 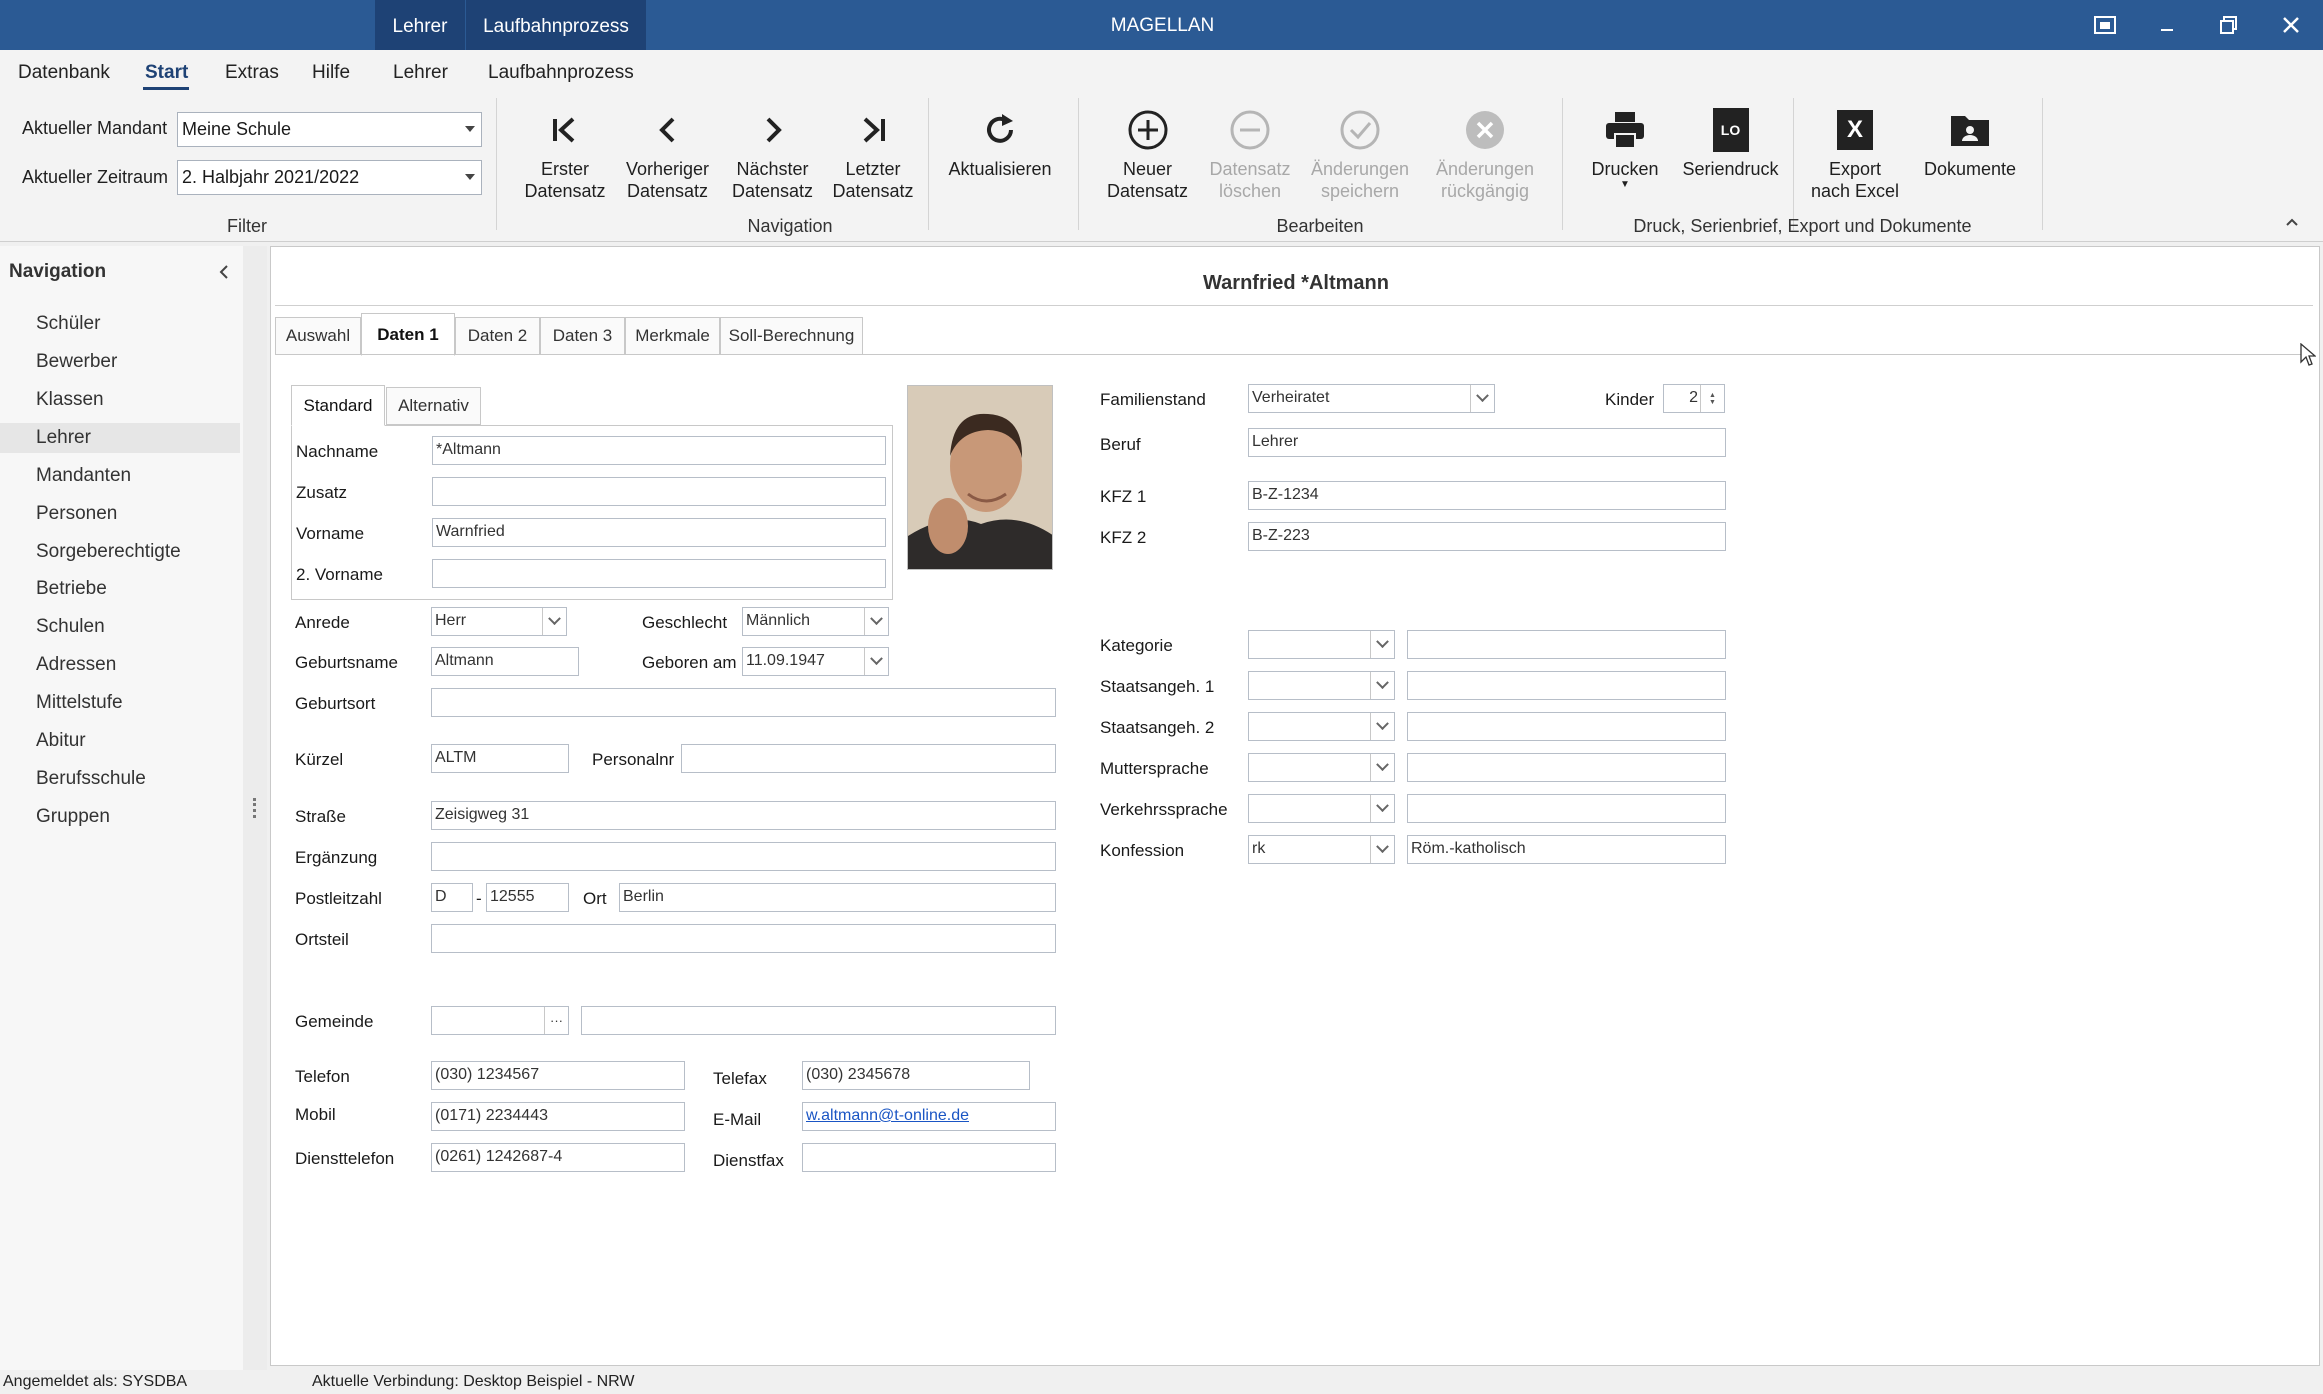 I want to click on ortsteil-field, so click(x=743, y=938).